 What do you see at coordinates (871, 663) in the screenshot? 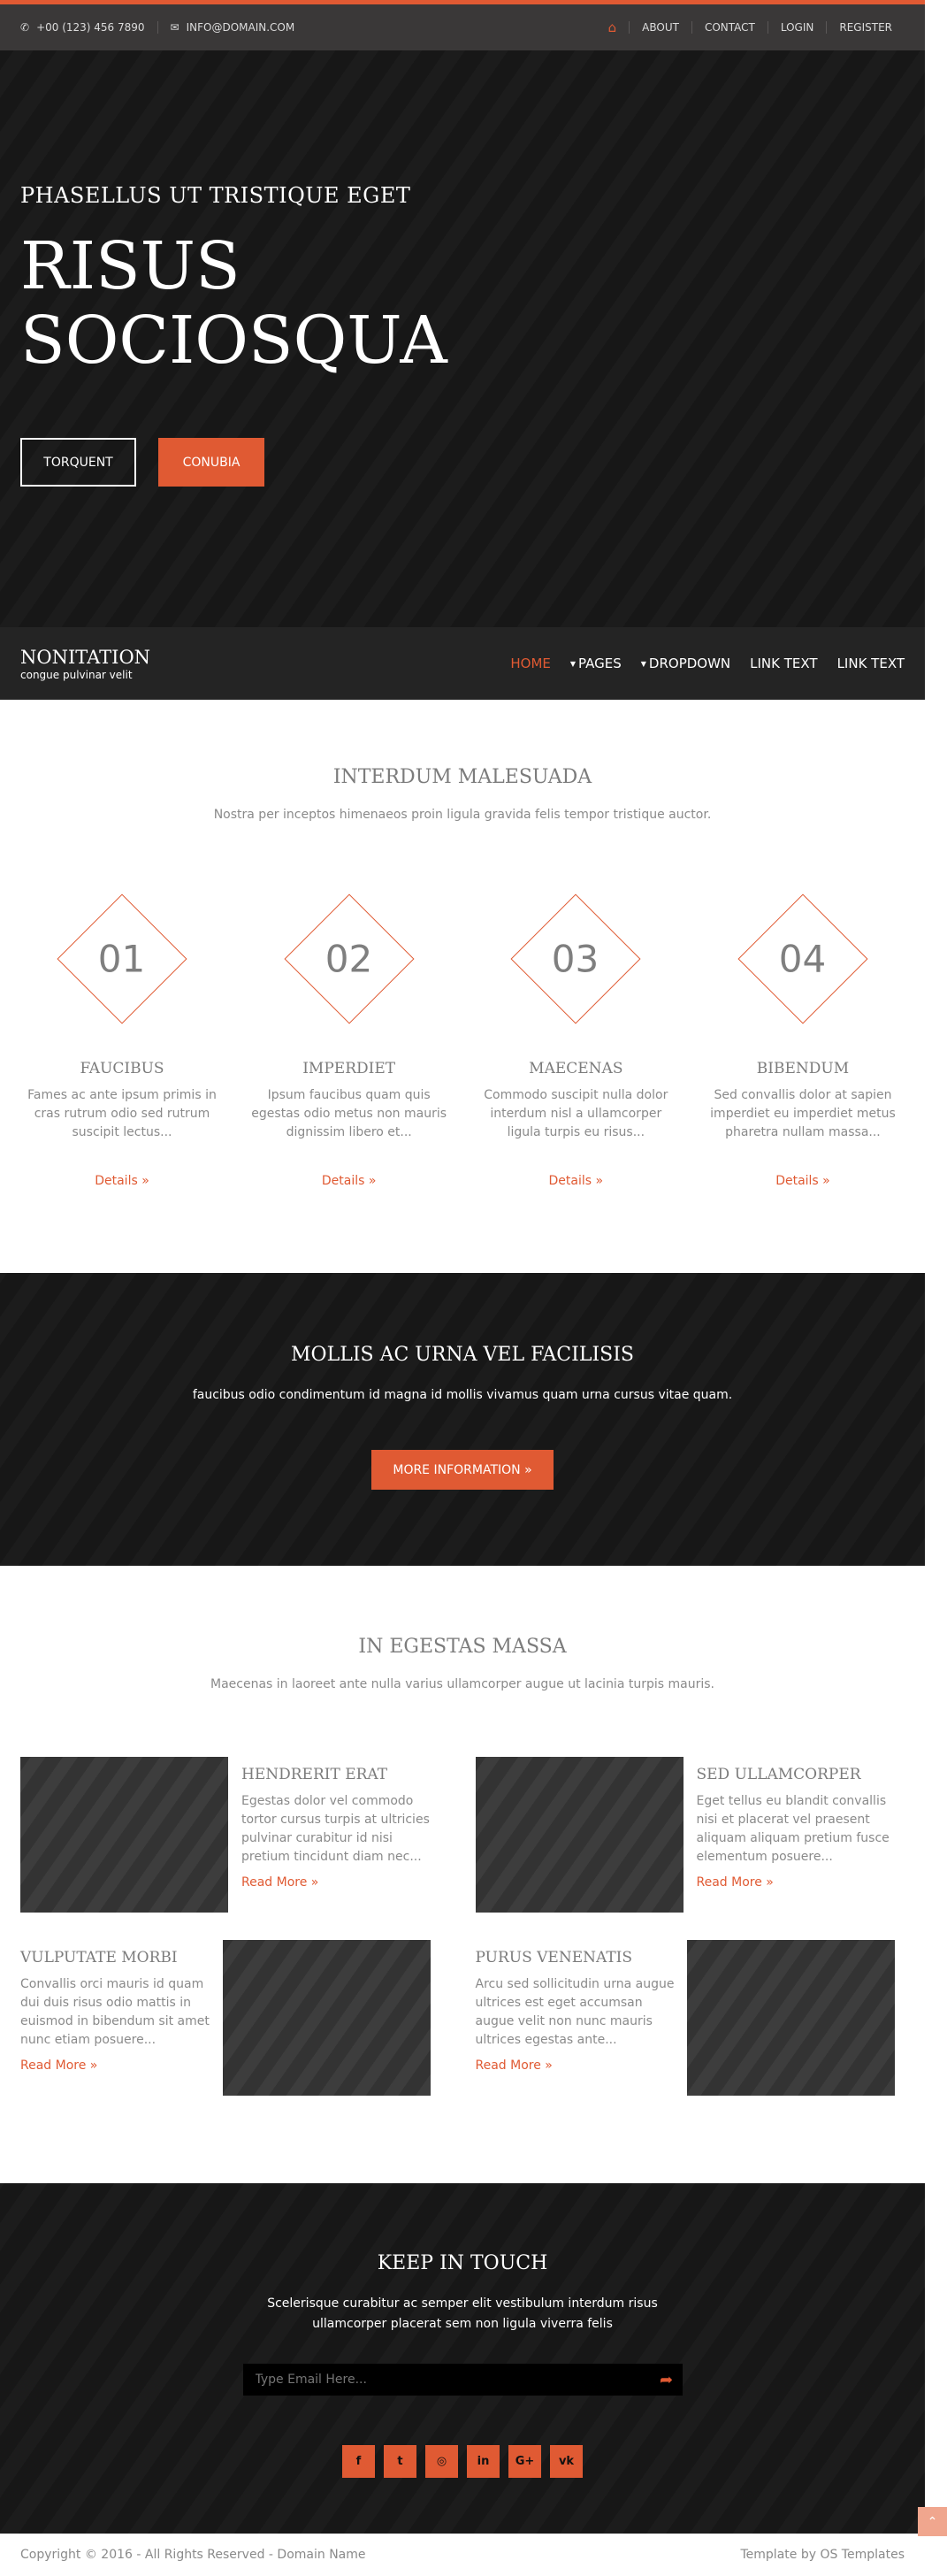
I see `nav-link-text-2: LINK TEXT` at bounding box center [871, 663].